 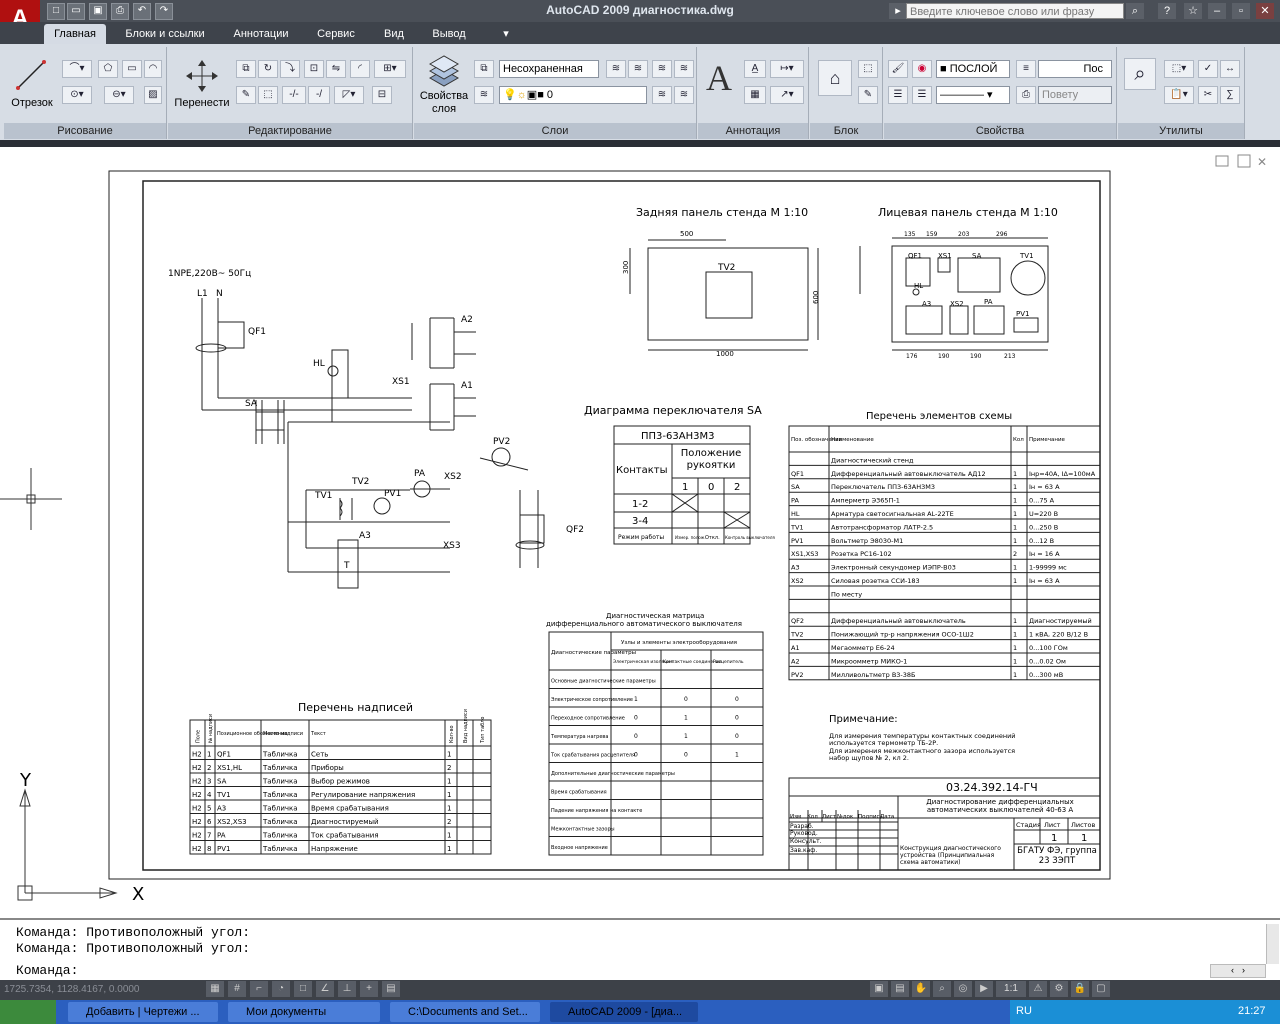 What do you see at coordinates (369, 989) in the screenshot?
I see `dyn-icon: +` at bounding box center [369, 989].